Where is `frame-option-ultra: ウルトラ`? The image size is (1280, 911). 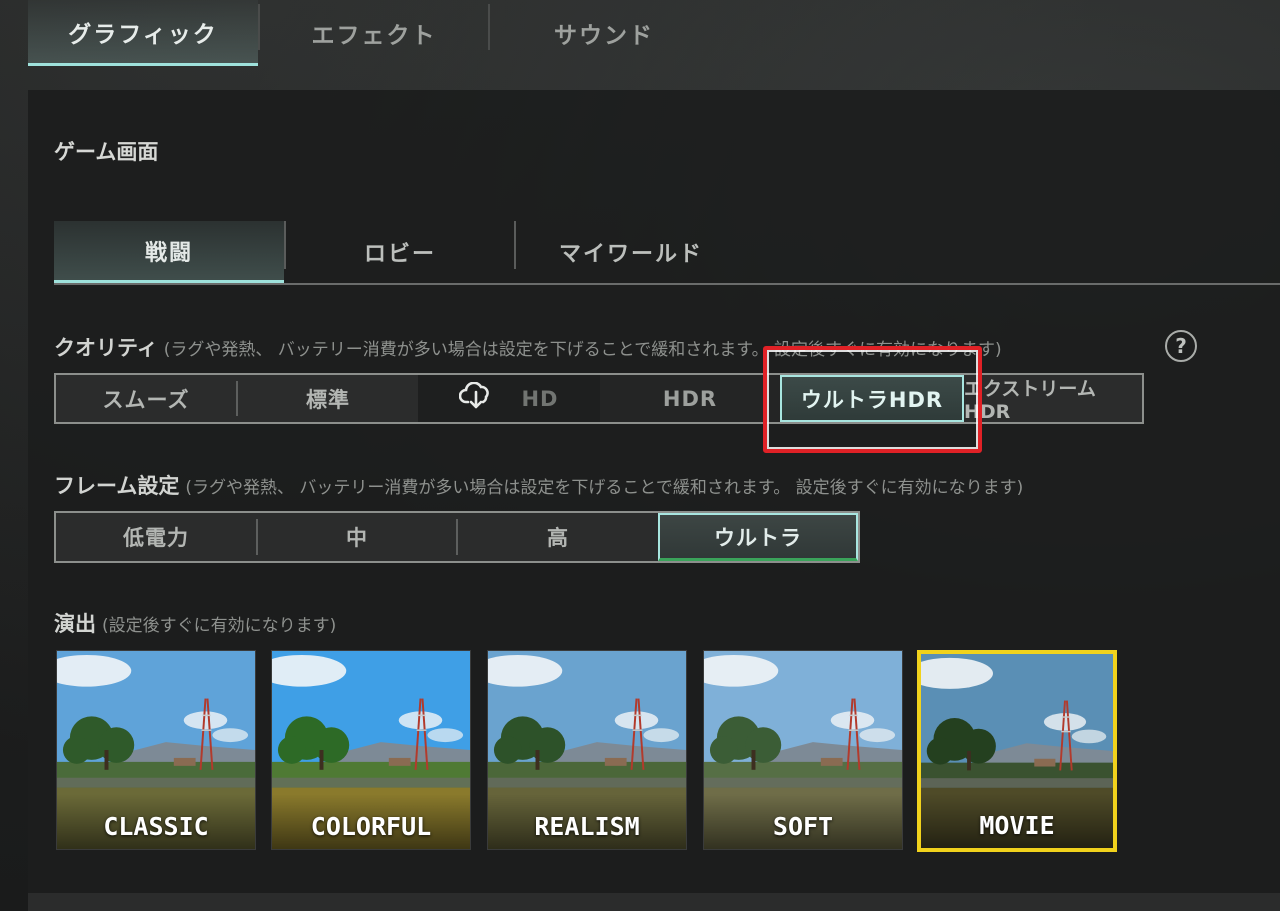 frame-option-ultra: ウルトラ is located at coordinates (758, 537).